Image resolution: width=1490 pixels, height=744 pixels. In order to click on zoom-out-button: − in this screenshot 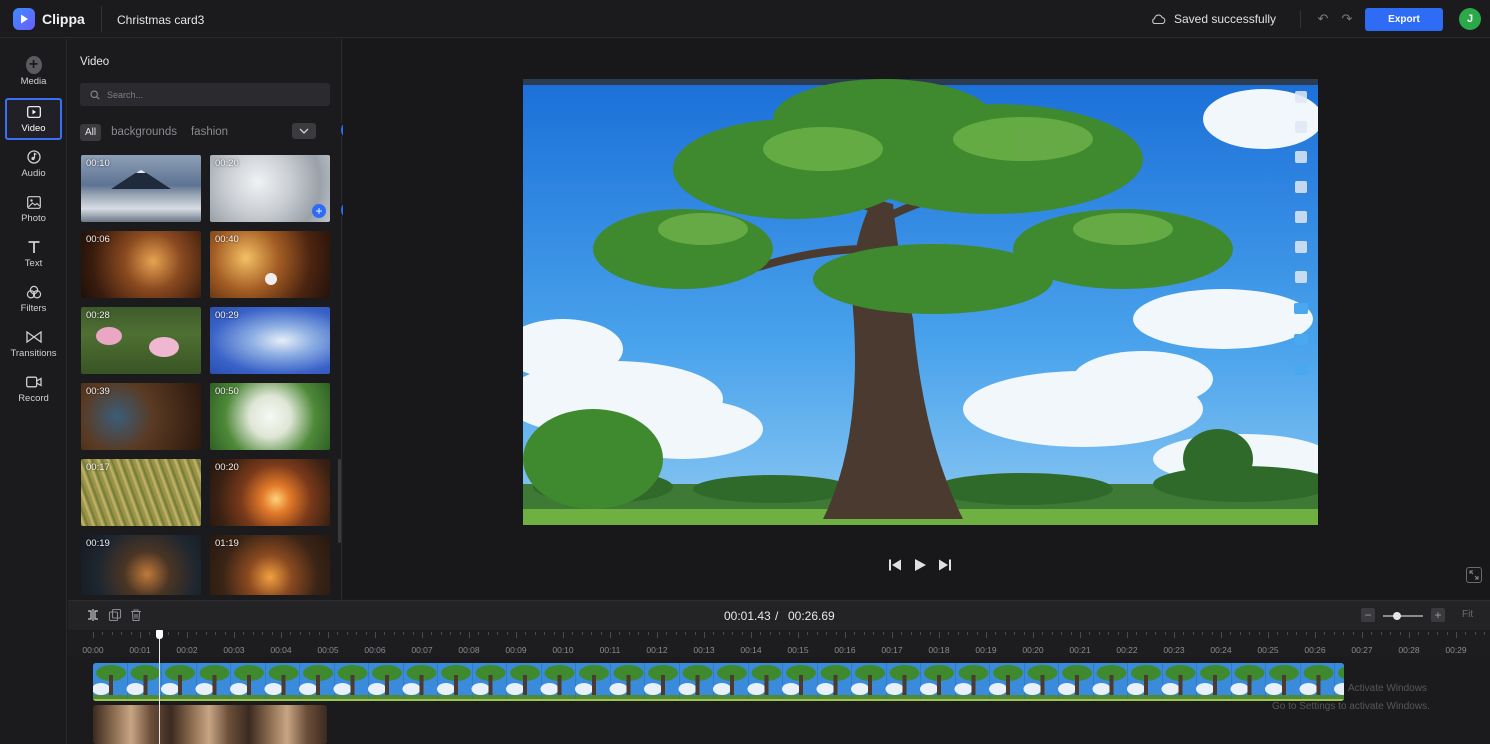, I will do `click(1368, 615)`.